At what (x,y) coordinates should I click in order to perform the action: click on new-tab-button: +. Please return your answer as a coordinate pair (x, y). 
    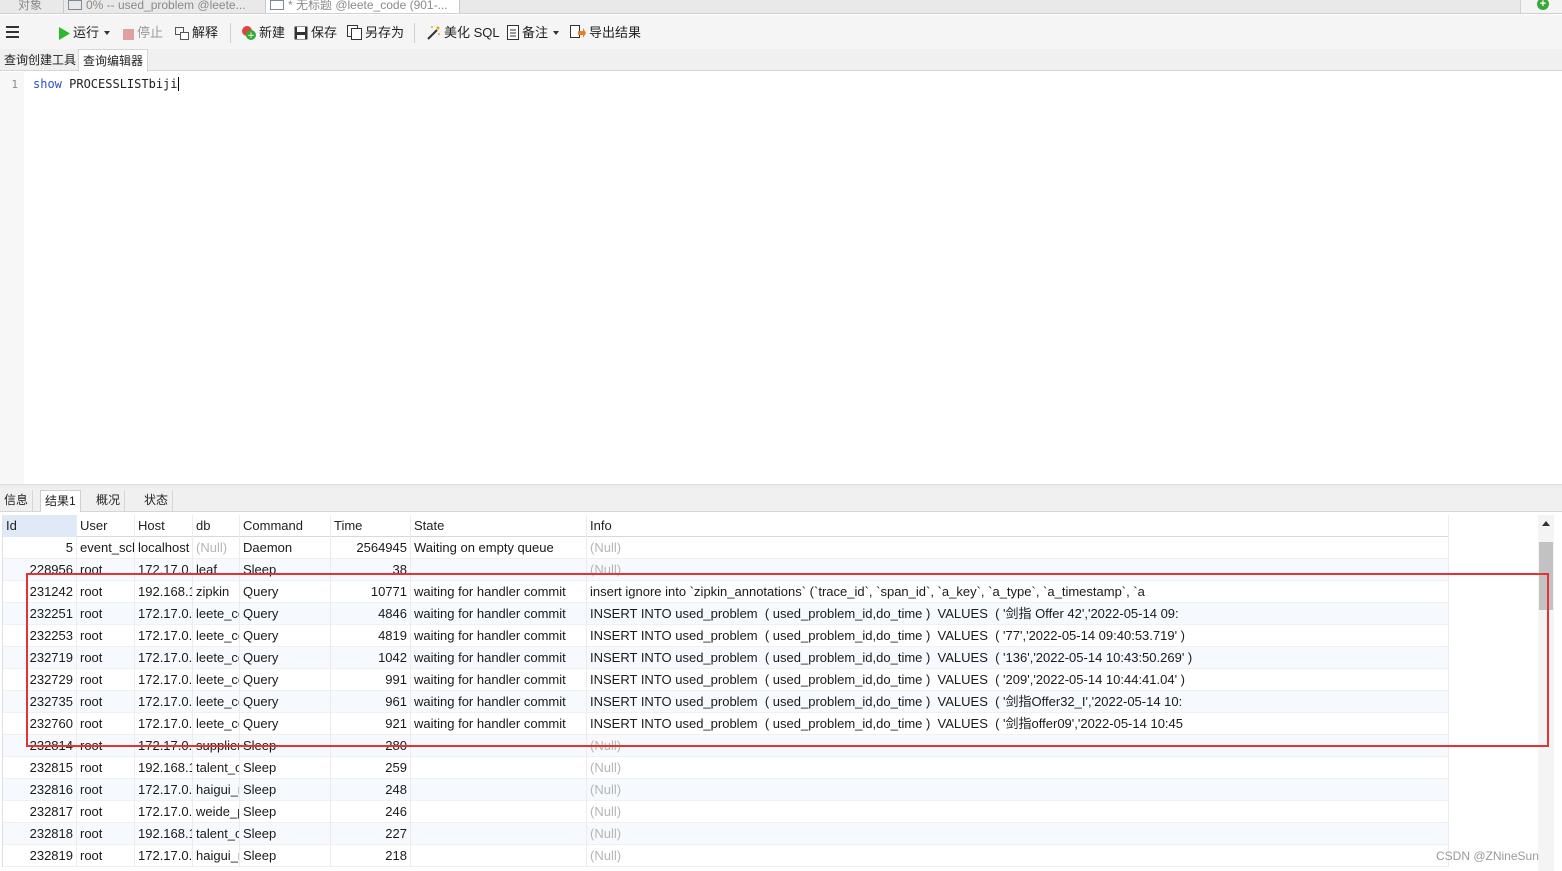
    Looking at the image, I should click on (1541, 6).